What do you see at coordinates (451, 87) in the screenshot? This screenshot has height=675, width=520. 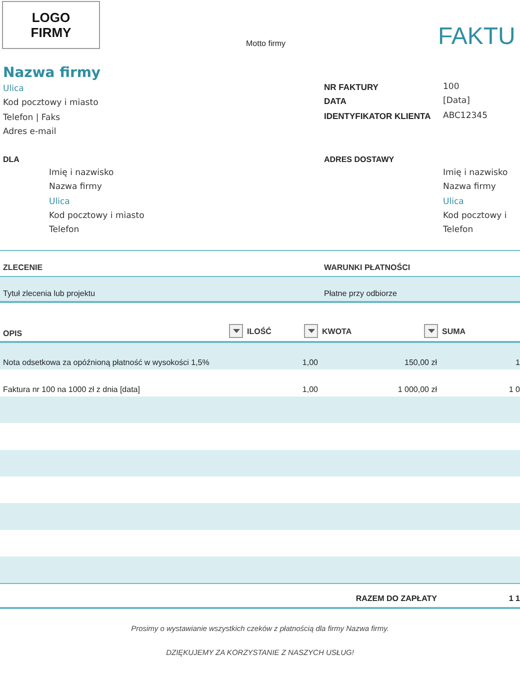 I see `field-value: 100` at bounding box center [451, 87].